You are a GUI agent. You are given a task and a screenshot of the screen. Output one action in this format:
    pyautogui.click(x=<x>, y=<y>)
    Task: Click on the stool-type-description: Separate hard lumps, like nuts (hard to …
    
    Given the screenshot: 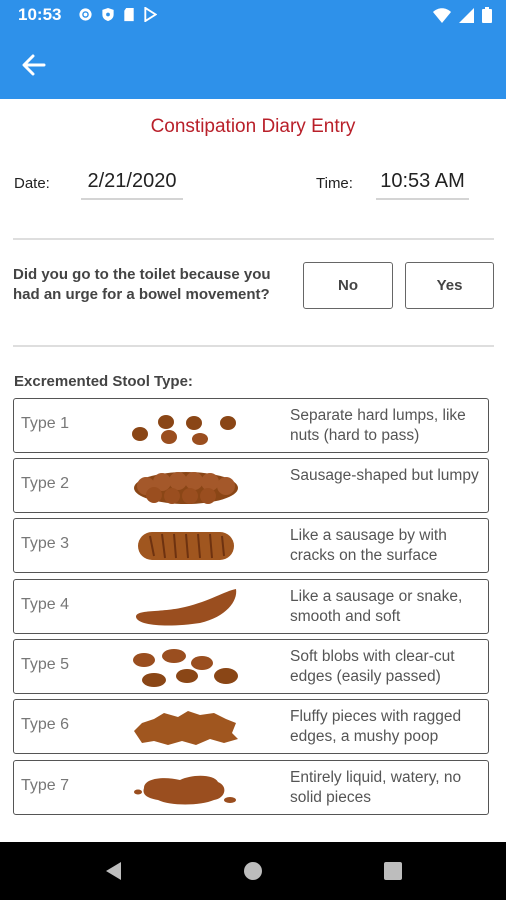 What is the action you would take?
    pyautogui.click(x=378, y=425)
    